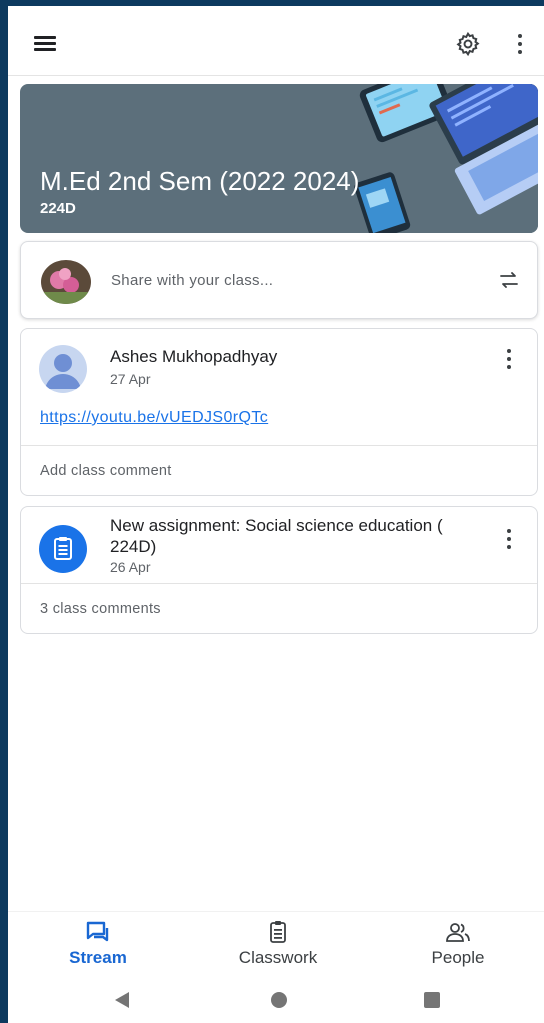 Image resolution: width=544 pixels, height=1023 pixels. What do you see at coordinates (408, 158) in the screenshot?
I see `devices-illustration` at bounding box center [408, 158].